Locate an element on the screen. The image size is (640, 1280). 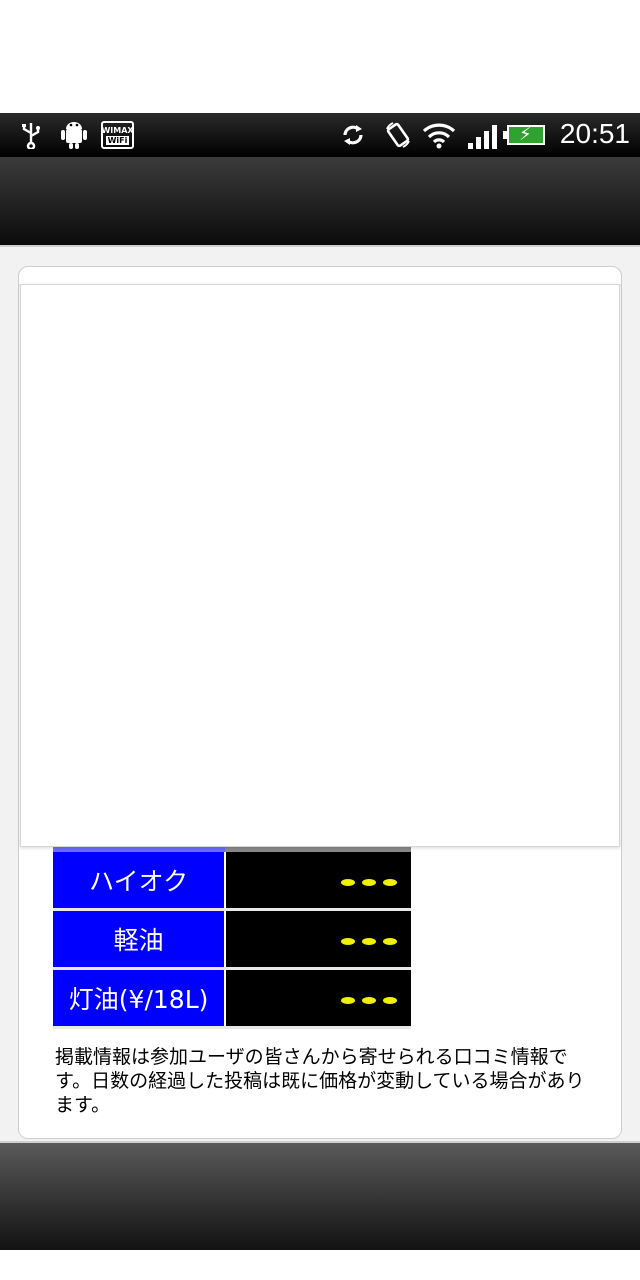
fuel-price-table: ハイオク 軽油 灯油(¥/18L) is located at coordinates (232, 937).